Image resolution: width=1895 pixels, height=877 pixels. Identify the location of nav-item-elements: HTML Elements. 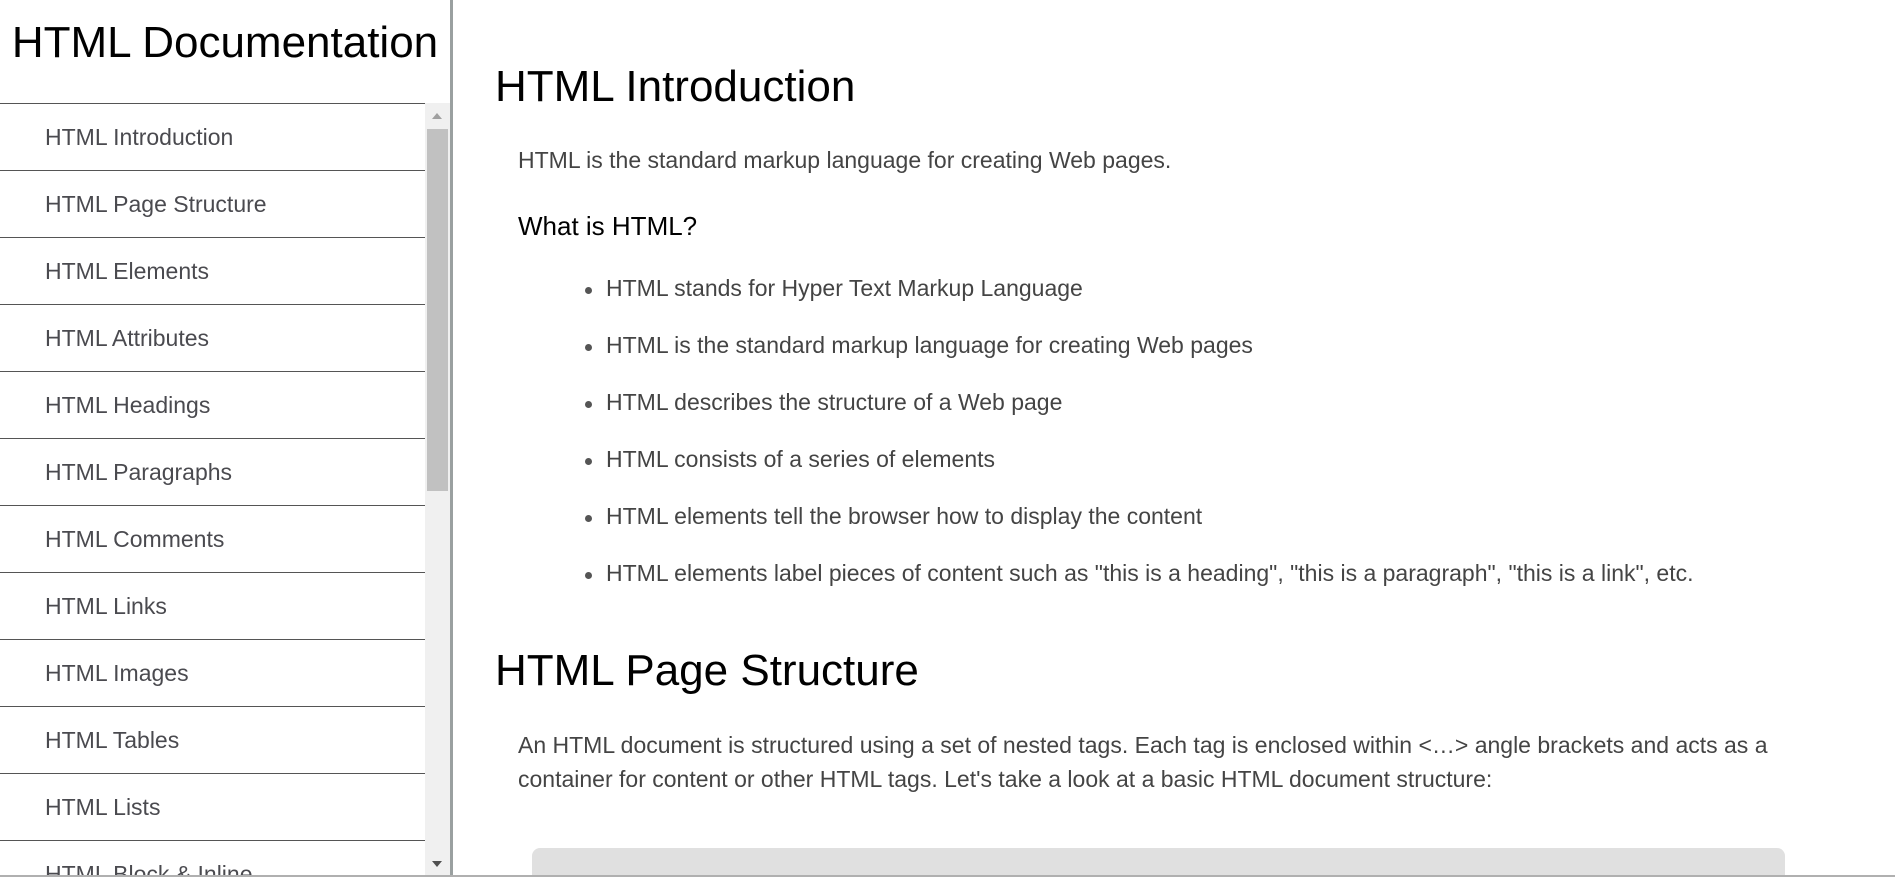
(212, 271).